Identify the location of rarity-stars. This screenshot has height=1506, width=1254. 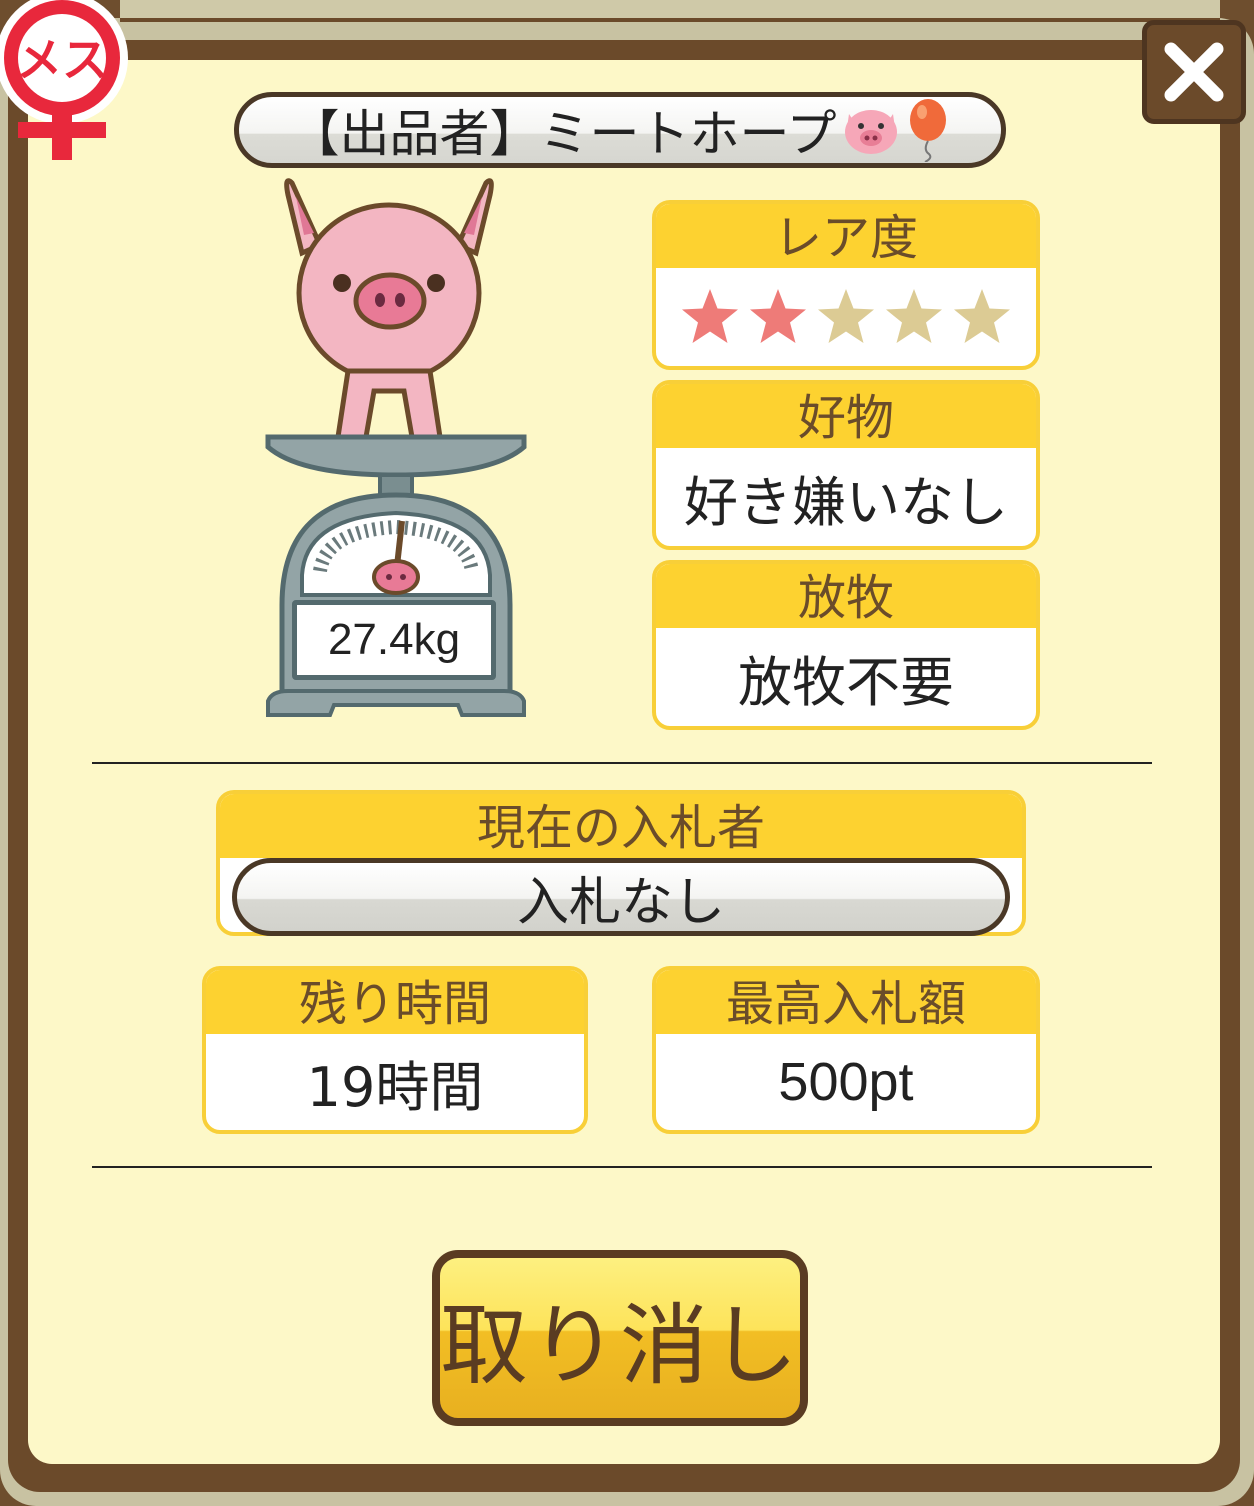
(846, 317).